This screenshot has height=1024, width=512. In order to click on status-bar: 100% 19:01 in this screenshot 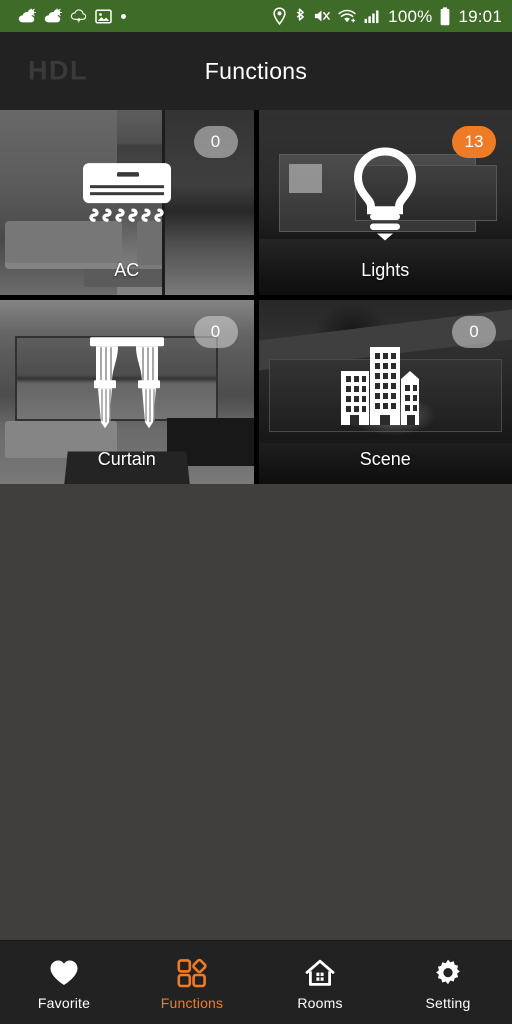, I will do `click(256, 16)`.